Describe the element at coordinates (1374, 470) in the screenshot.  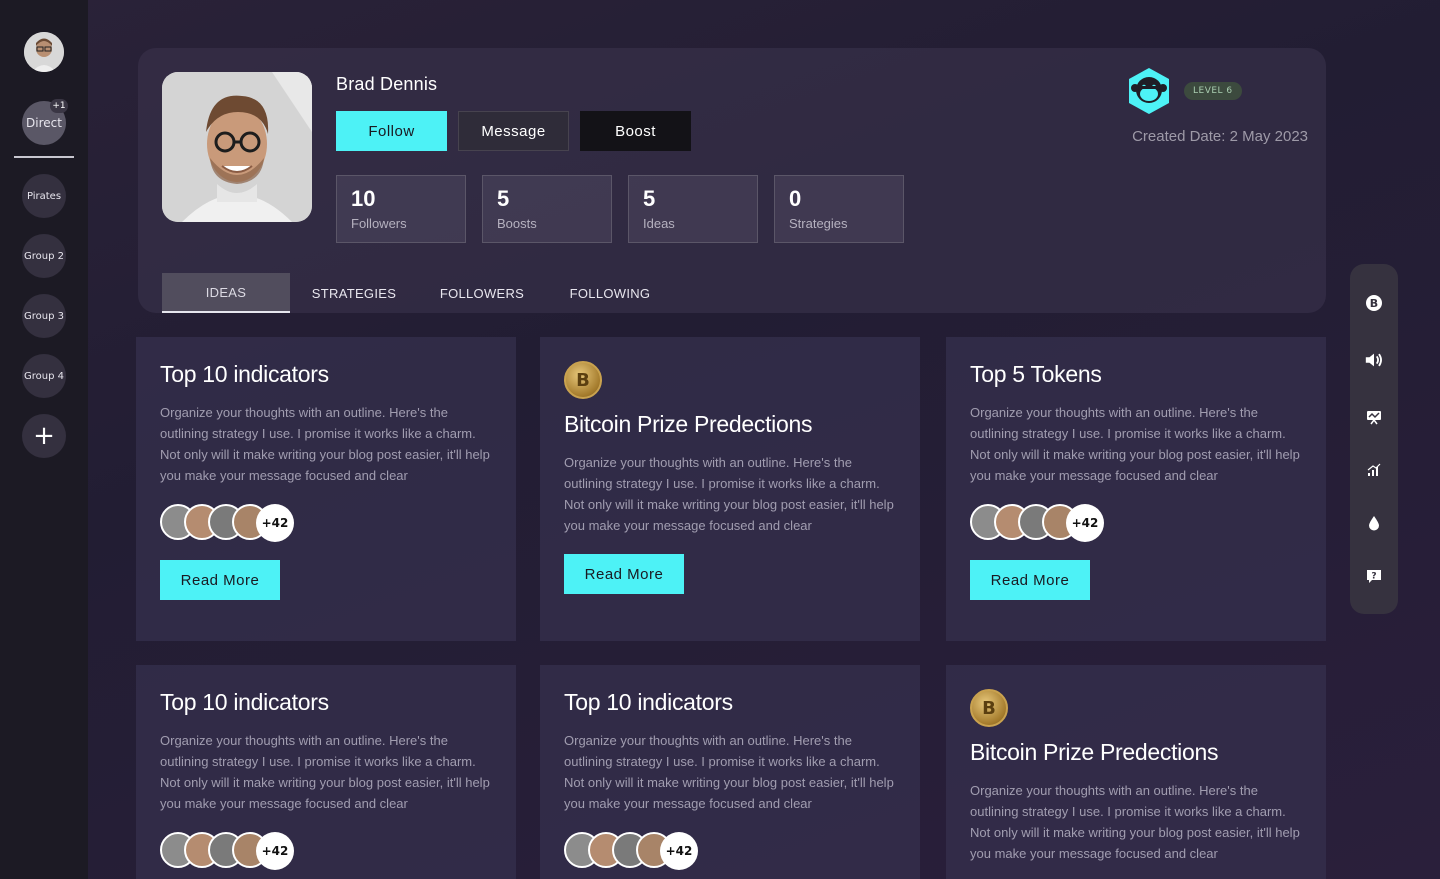
I see `signal-bars-icon` at that location.